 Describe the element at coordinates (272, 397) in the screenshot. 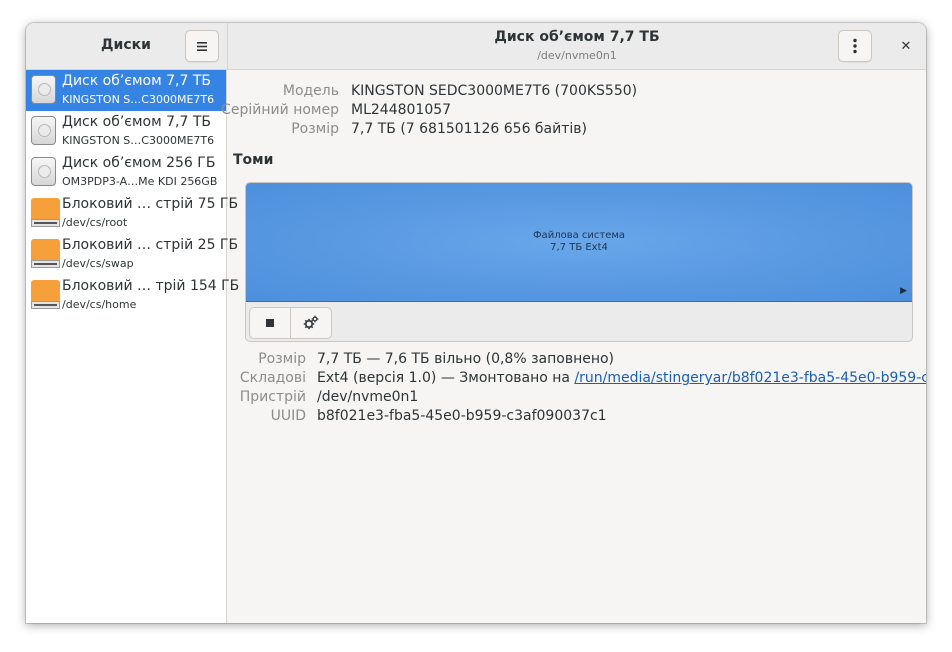

I see `device-key: Пристрій` at that location.